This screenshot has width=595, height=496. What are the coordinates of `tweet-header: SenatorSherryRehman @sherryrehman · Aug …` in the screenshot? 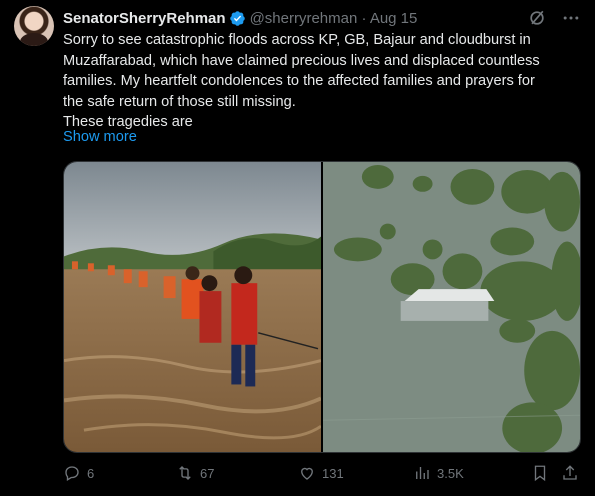 It's located at (240, 18).